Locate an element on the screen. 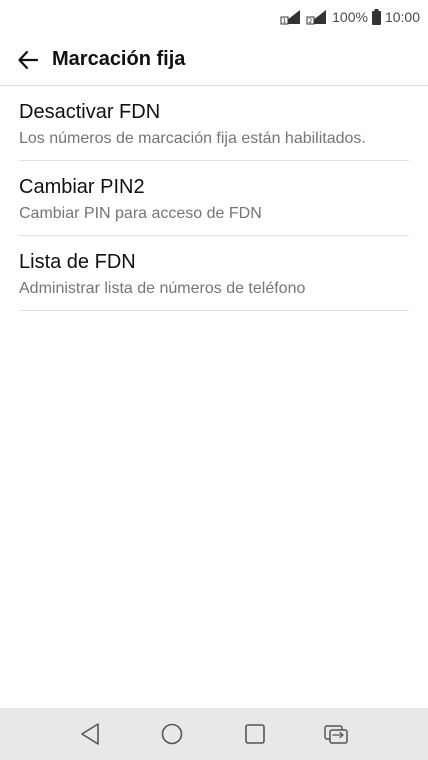 The image size is (428, 760). svg-text: 2 is located at coordinates (311, 21).